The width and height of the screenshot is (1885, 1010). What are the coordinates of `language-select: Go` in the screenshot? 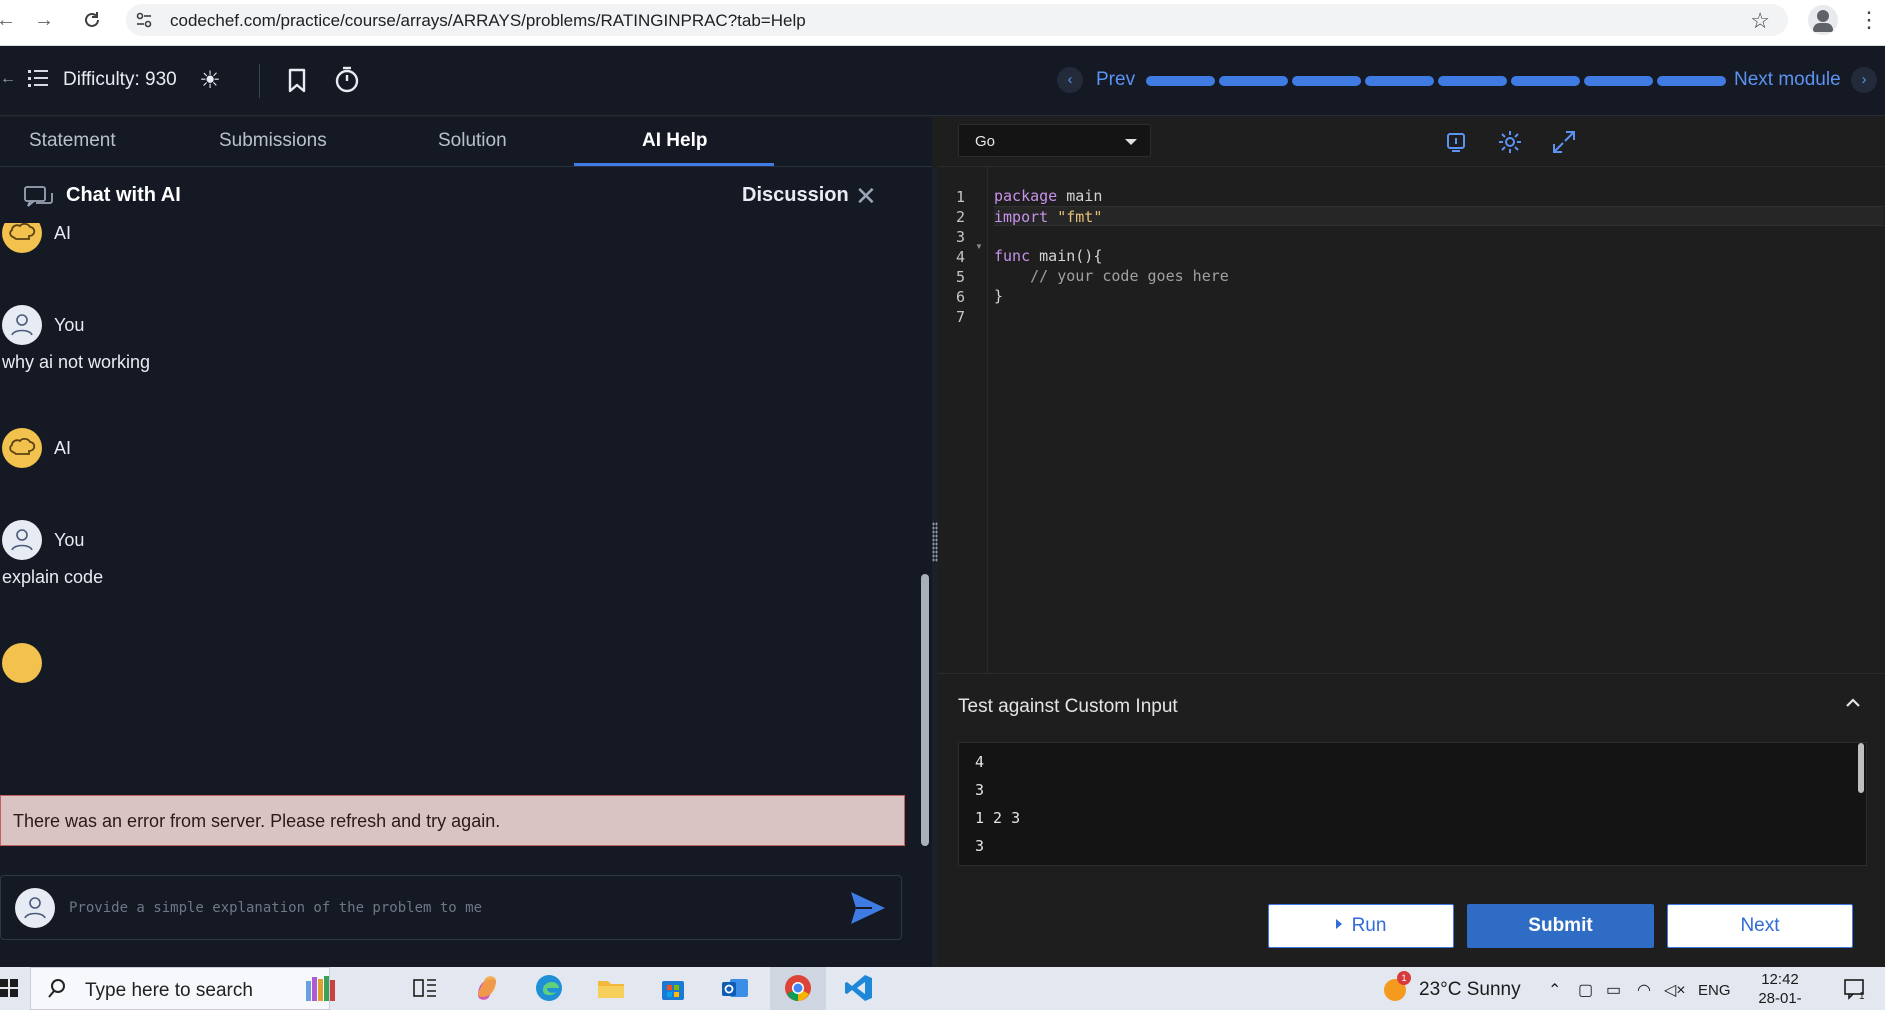 It's located at (1054, 140).